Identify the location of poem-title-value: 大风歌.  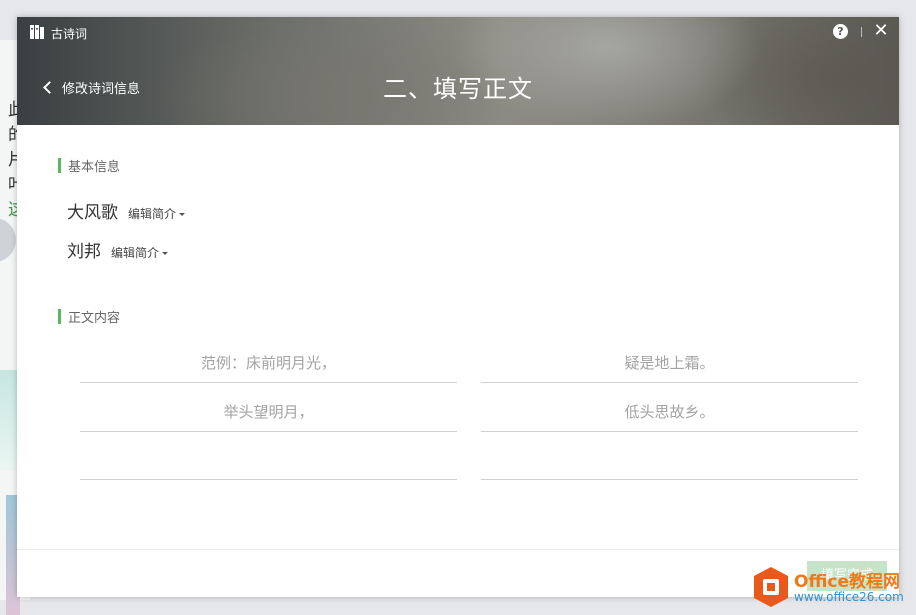
(92, 213).